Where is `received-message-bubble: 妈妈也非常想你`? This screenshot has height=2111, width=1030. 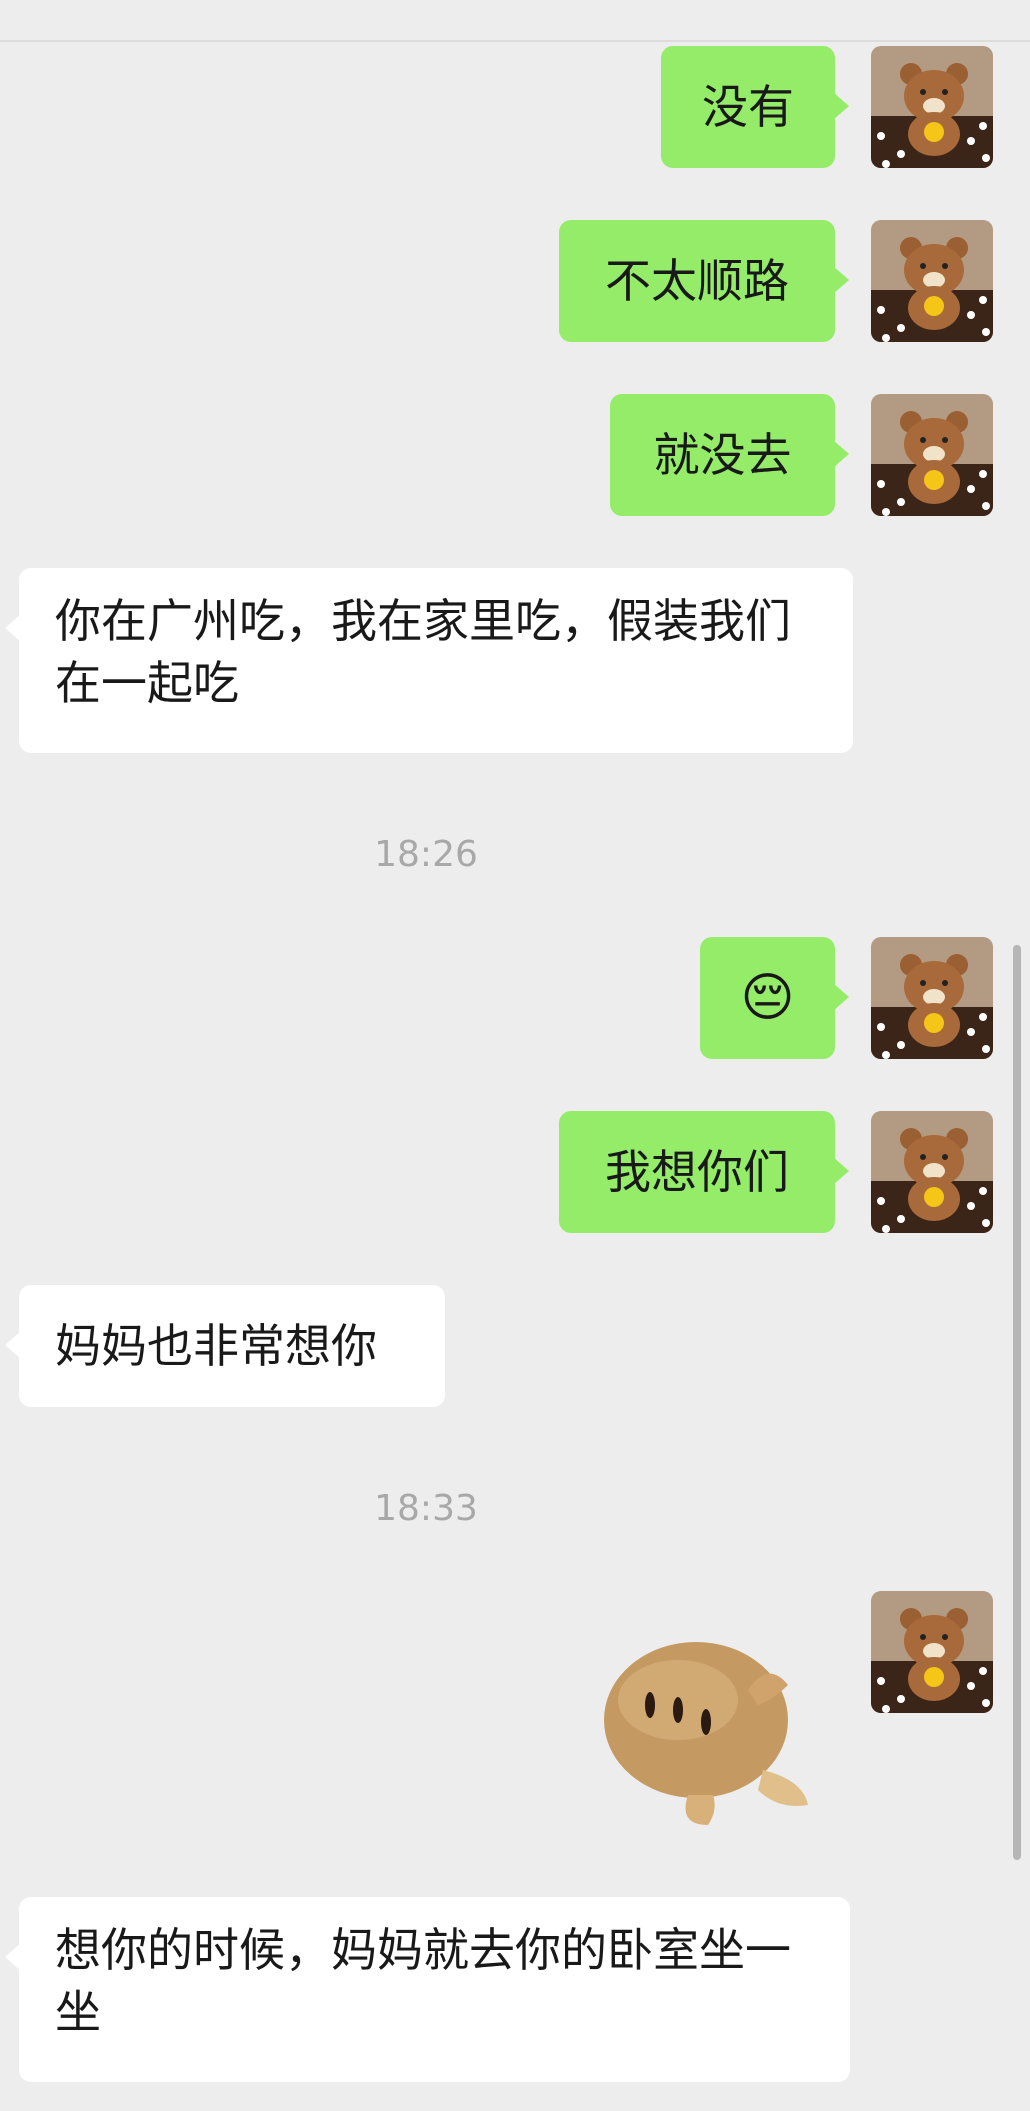
received-message-bubble: 妈妈也非常想你 is located at coordinates (225, 1346).